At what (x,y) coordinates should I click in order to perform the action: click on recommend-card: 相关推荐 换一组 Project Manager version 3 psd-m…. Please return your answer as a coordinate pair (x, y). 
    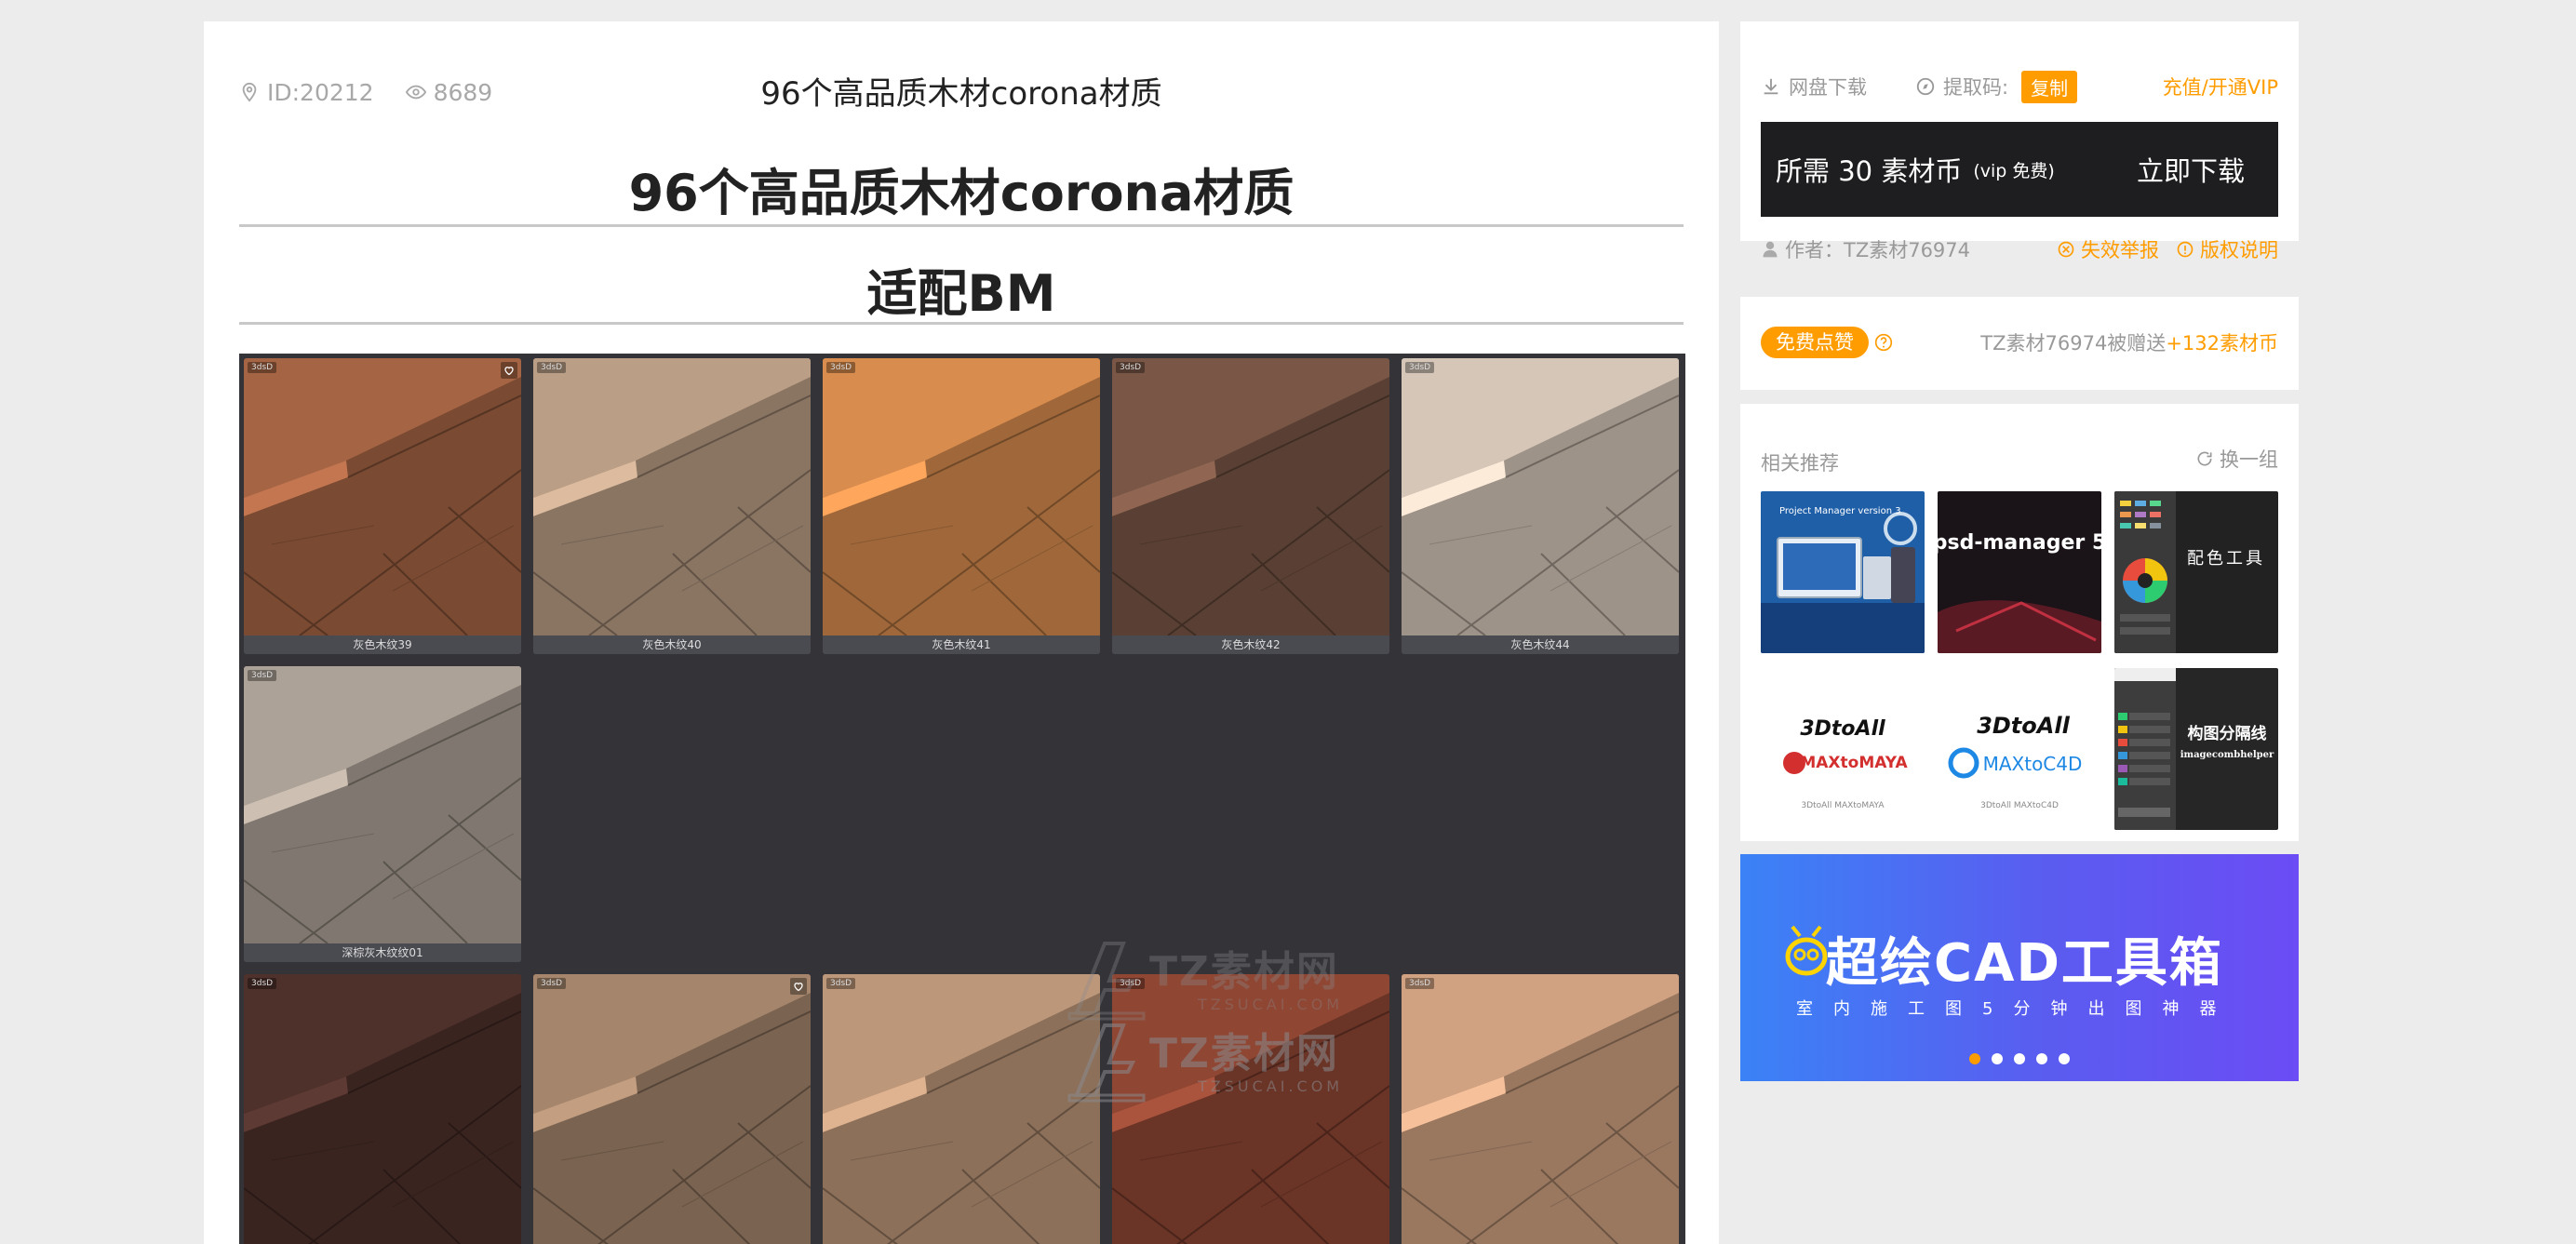
    Looking at the image, I should click on (2019, 622).